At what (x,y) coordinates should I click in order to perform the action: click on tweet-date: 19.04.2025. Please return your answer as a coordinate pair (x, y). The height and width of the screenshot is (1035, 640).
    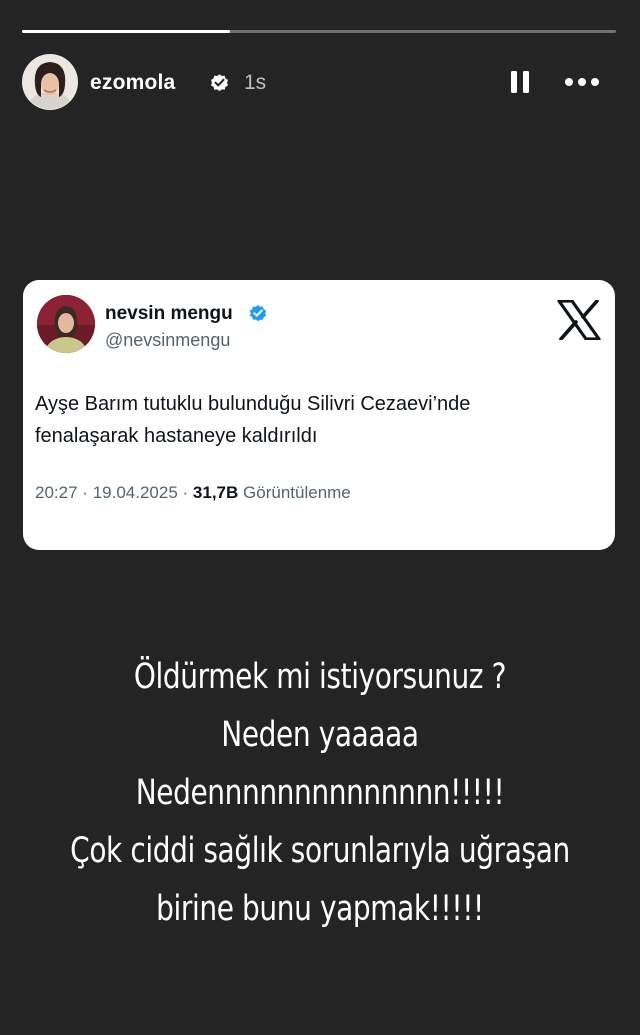
    Looking at the image, I should click on (135, 492).